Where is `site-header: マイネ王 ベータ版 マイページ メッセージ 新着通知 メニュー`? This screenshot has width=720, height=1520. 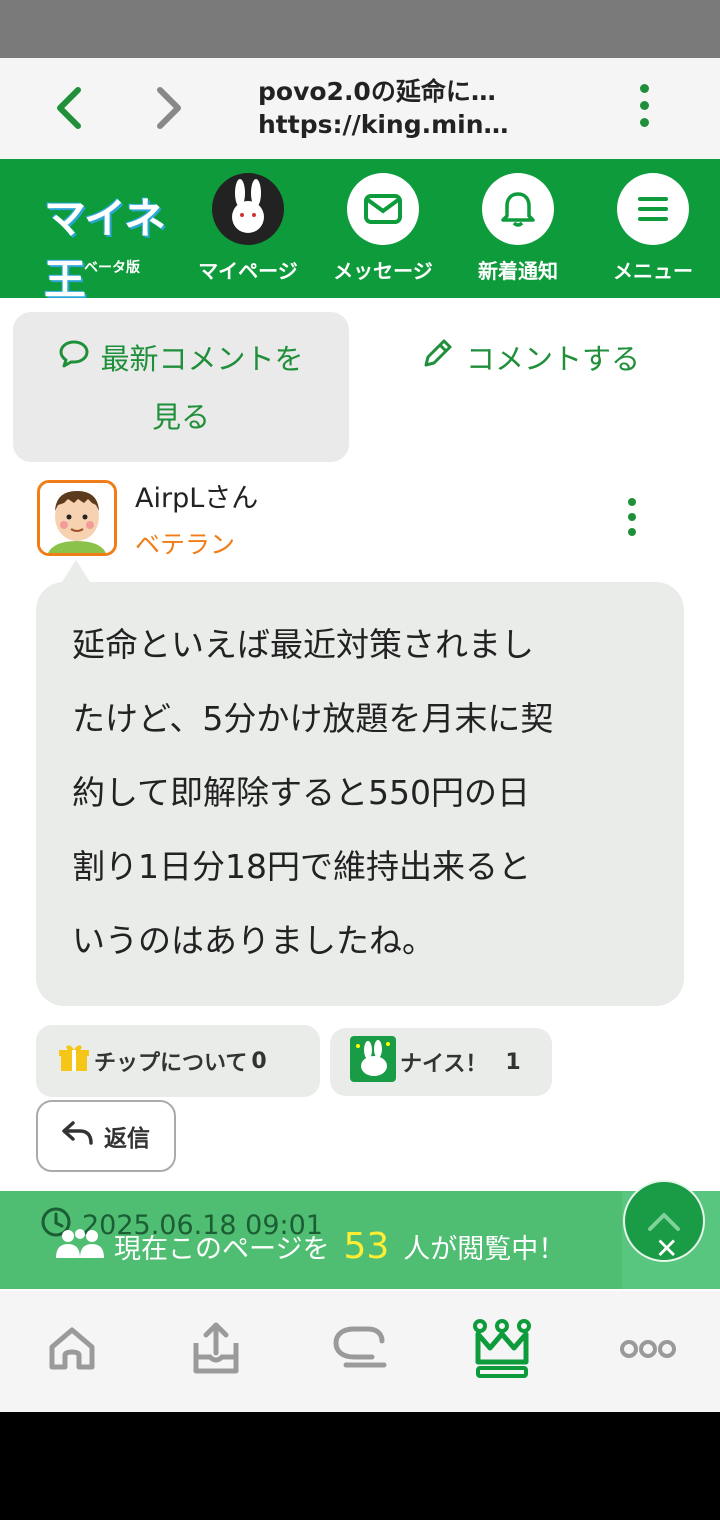
site-header: マイネ王 ベータ版 マイページ メッセージ 新着通知 メニュー is located at coordinates (360, 231).